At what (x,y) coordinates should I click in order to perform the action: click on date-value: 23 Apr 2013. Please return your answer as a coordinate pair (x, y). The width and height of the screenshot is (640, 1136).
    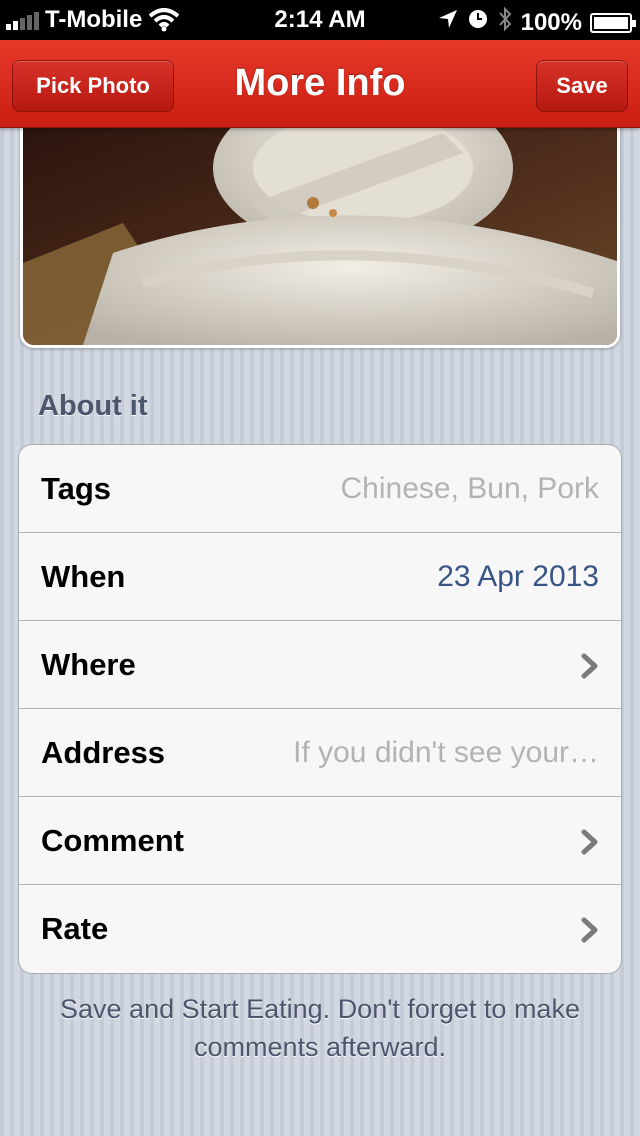
    Looking at the image, I should click on (518, 577).